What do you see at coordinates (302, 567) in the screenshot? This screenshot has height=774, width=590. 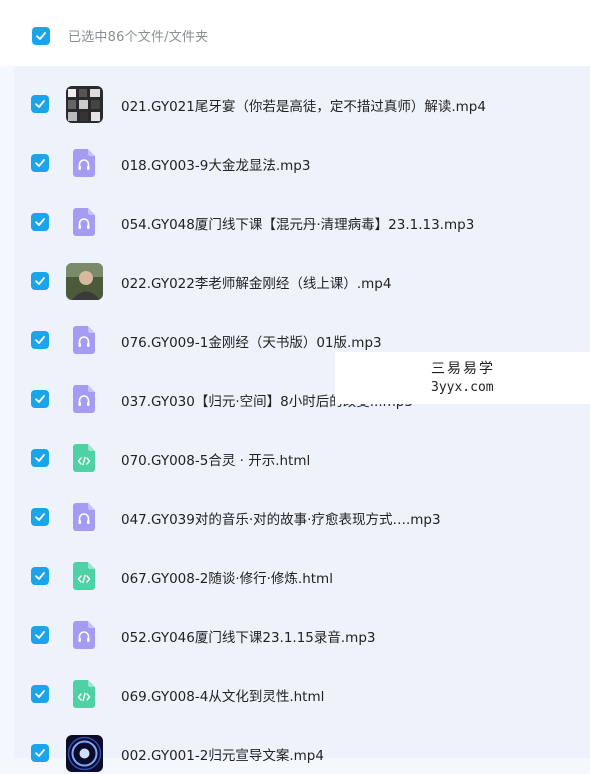 I see `file-row: 067.GY008-2随谈·修行·修炼.html` at bounding box center [302, 567].